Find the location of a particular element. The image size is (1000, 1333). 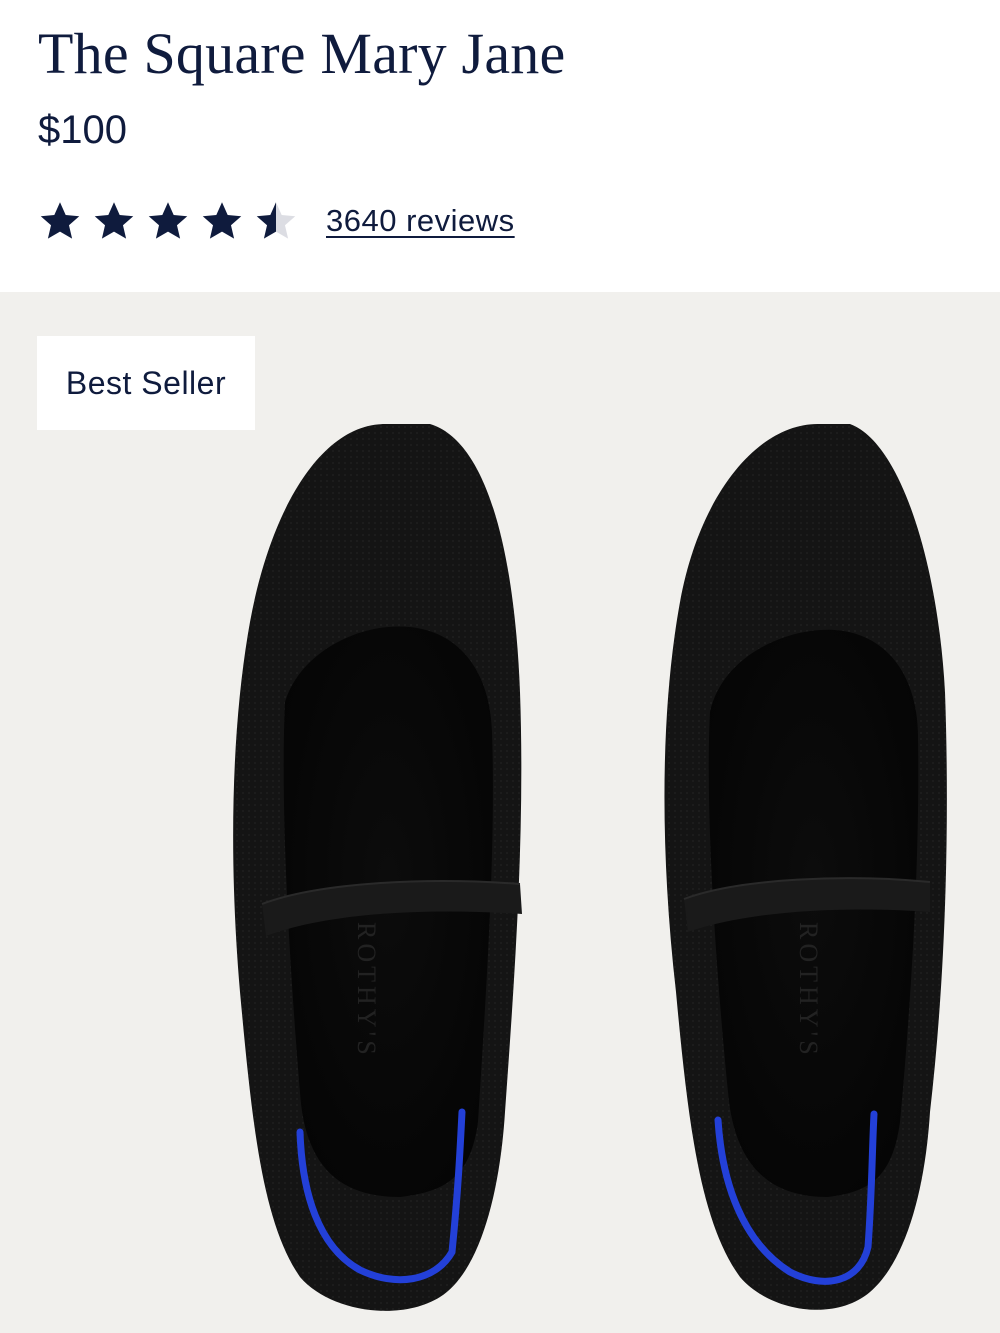

rating-row: 3640 reviews is located at coordinates (276, 221).